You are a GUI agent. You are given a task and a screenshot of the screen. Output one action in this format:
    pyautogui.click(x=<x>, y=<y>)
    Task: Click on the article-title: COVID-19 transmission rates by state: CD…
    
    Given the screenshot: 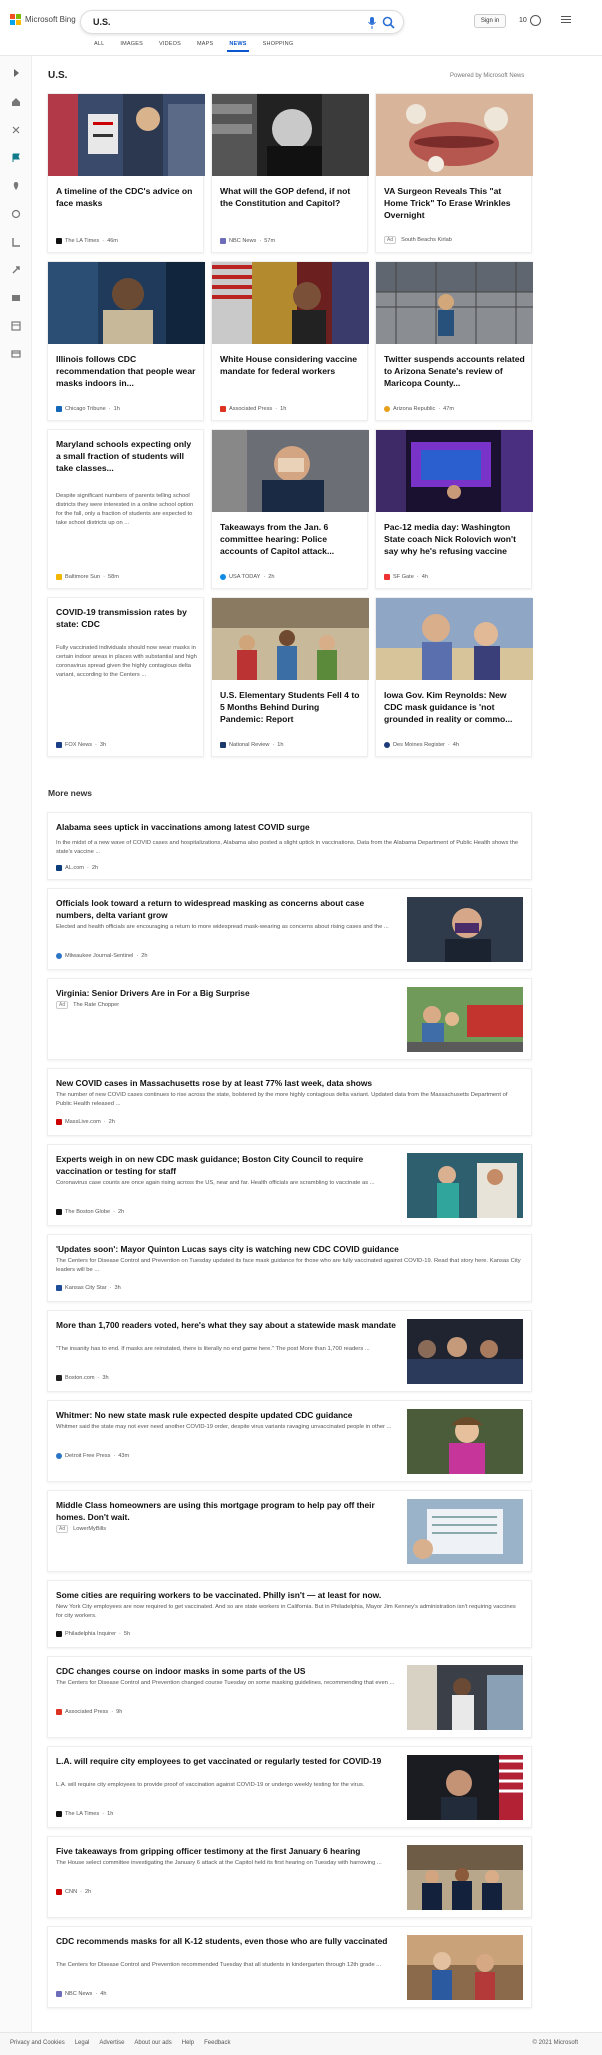 What is the action you would take?
    pyautogui.click(x=127, y=618)
    